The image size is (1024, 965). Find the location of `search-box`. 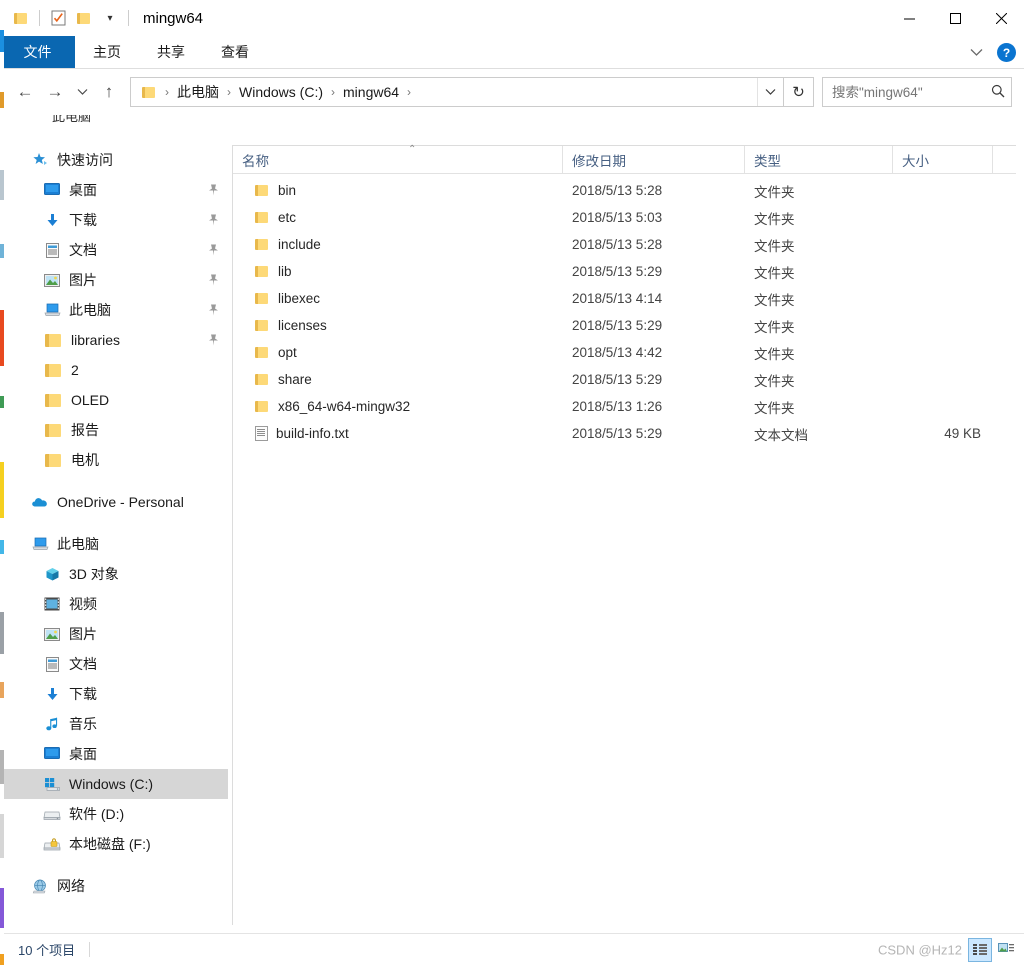

search-box is located at coordinates (917, 92).